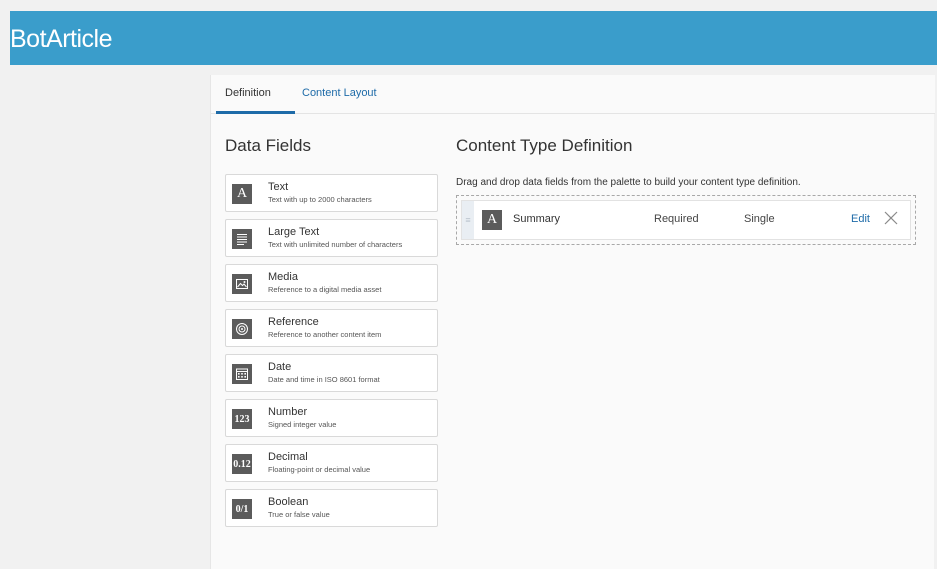 Image resolution: width=937 pixels, height=569 pixels. I want to click on decimal-icon: 0.12, so click(242, 464).